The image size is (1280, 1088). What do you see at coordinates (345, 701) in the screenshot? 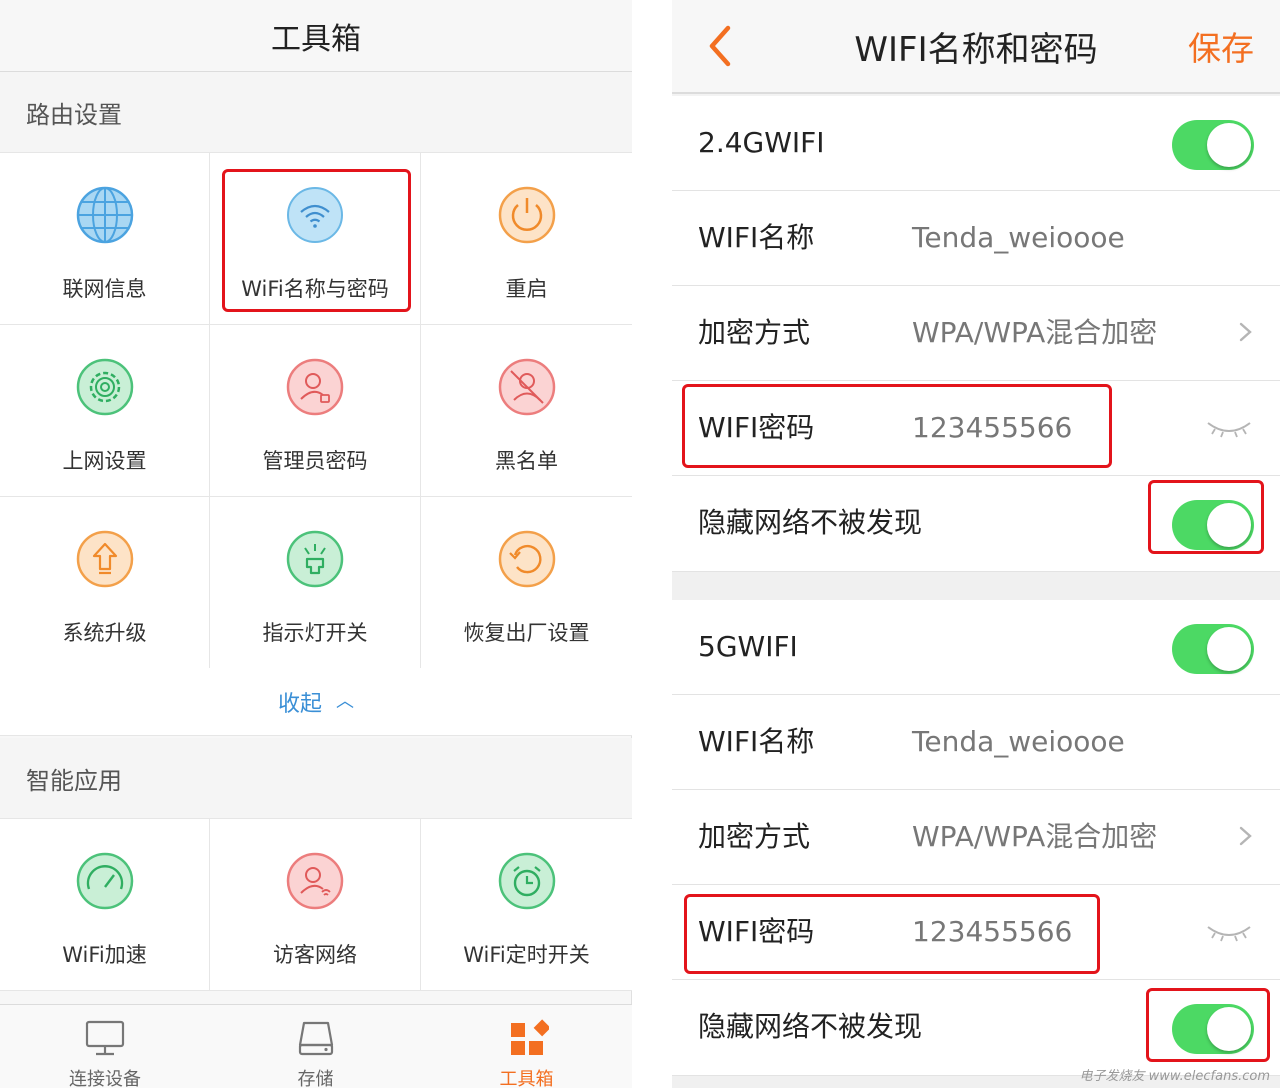
I see `chevron-up-icon: ︿` at bounding box center [345, 701].